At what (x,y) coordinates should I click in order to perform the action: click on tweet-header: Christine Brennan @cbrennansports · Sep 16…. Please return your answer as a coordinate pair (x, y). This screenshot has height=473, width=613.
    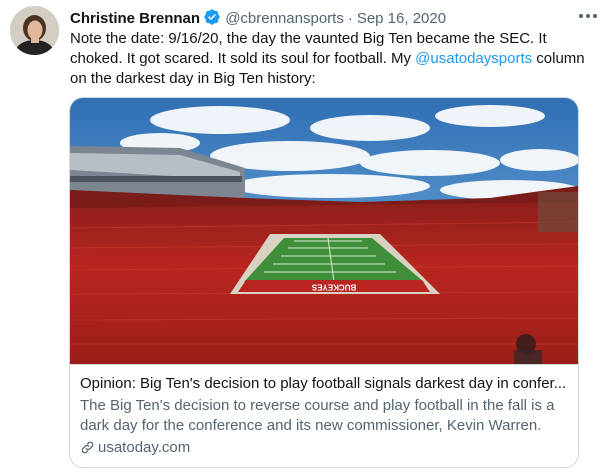
    Looking at the image, I should click on (336, 18).